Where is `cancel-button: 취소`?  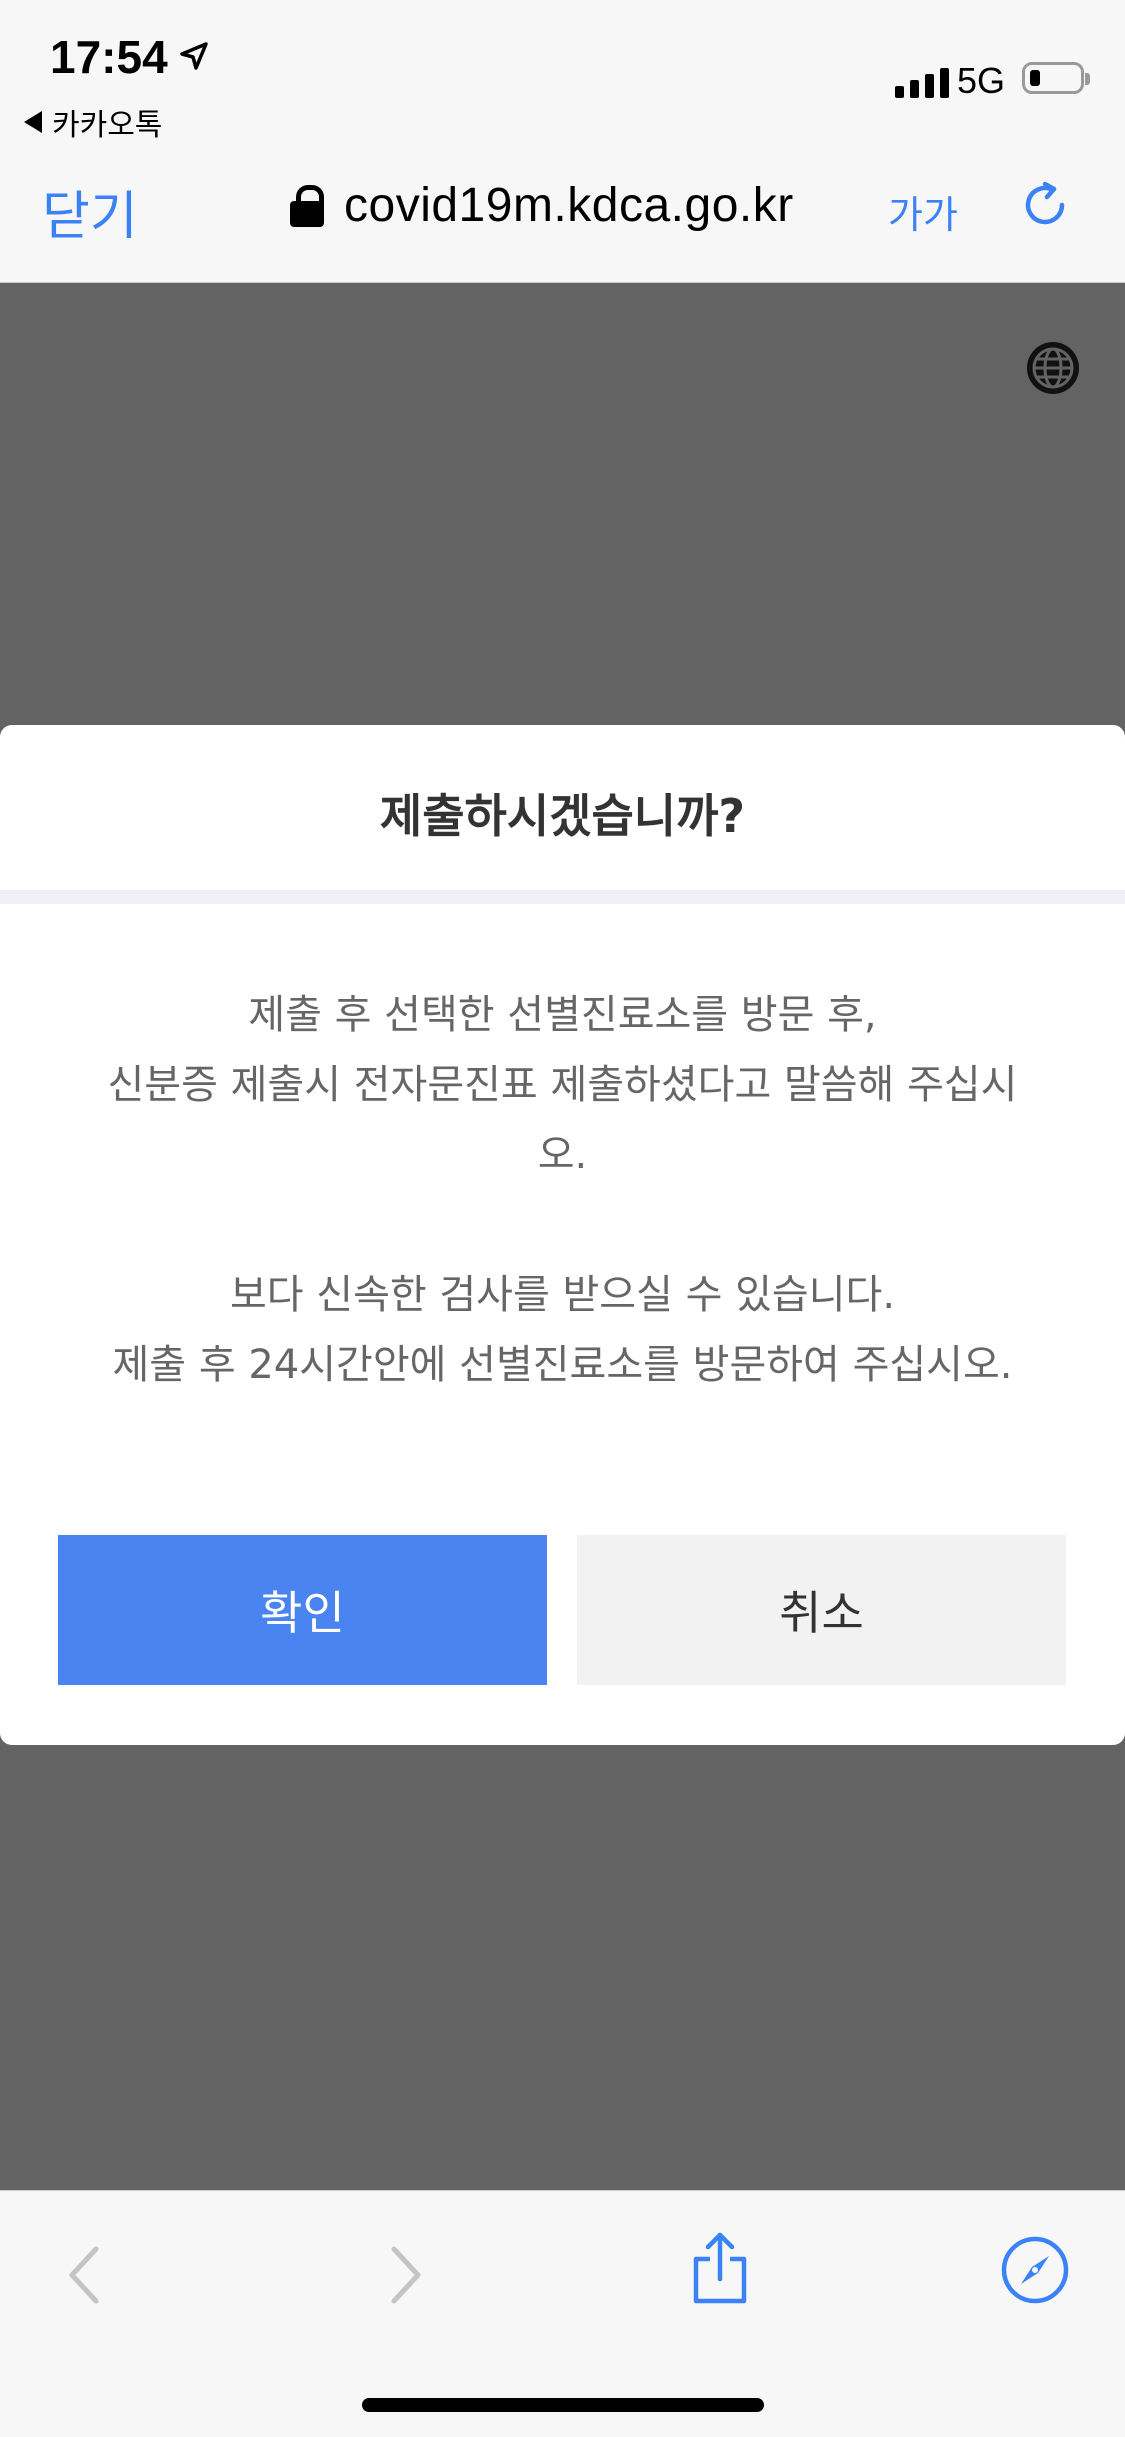
cancel-button: 취소 is located at coordinates (821, 1610).